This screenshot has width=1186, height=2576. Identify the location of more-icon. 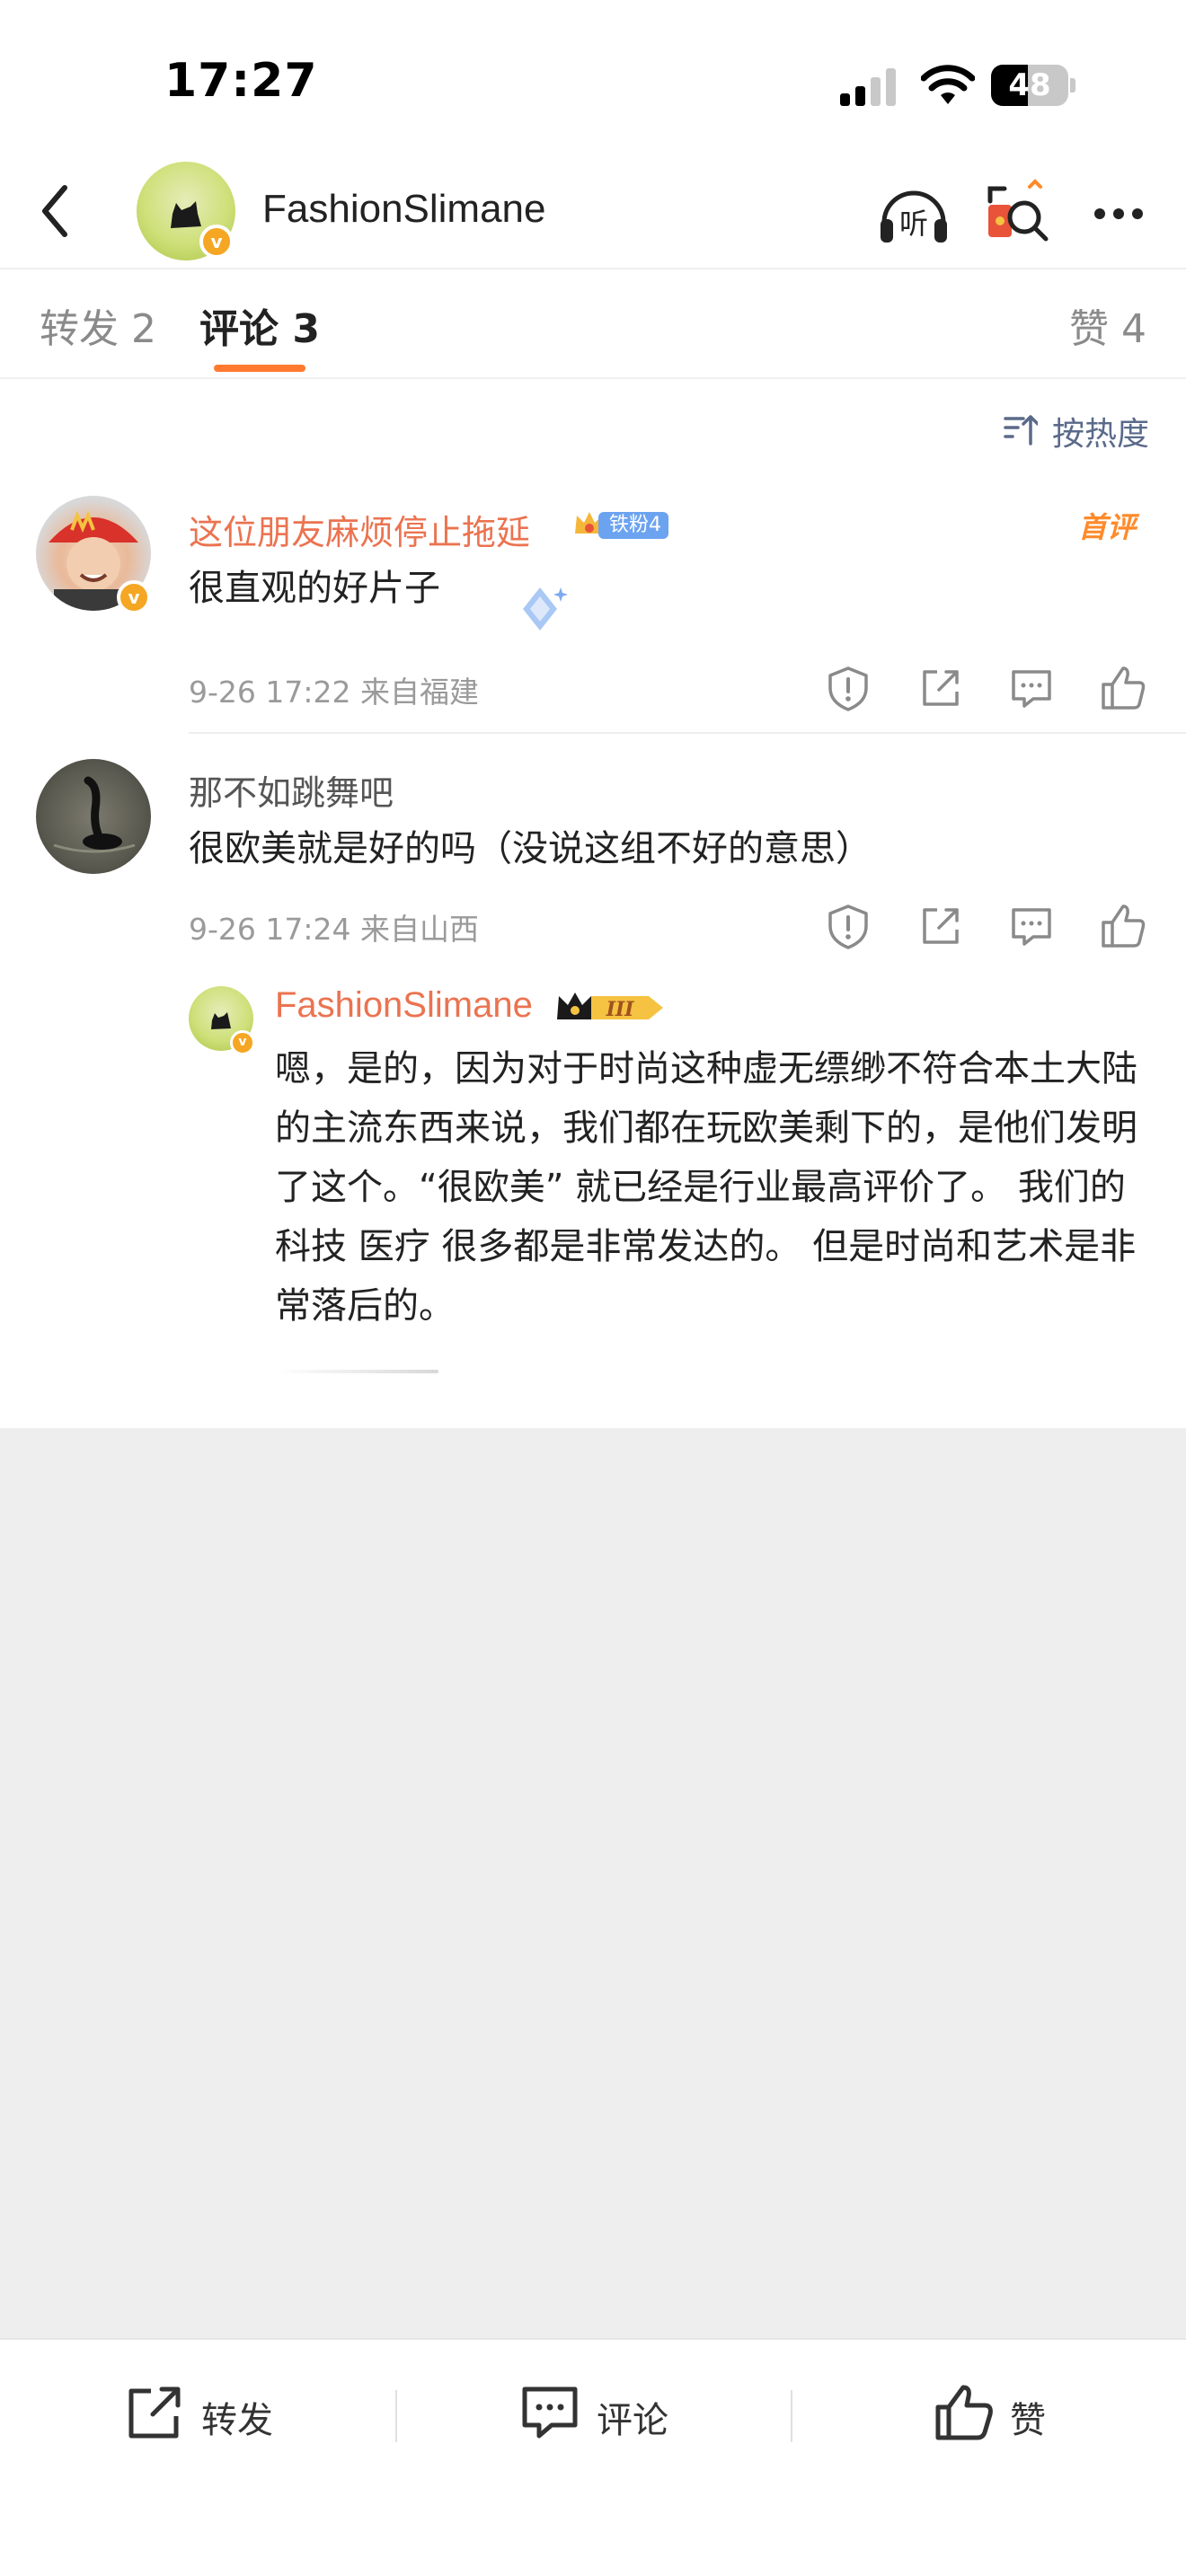
(1118, 212).